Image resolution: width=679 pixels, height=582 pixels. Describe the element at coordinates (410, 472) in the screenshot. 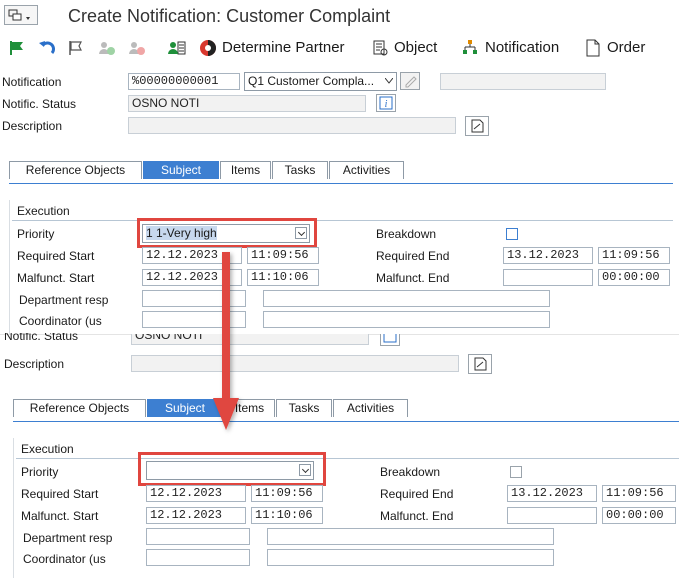

I see `breakdown-label-bottom: Breakdown` at that location.